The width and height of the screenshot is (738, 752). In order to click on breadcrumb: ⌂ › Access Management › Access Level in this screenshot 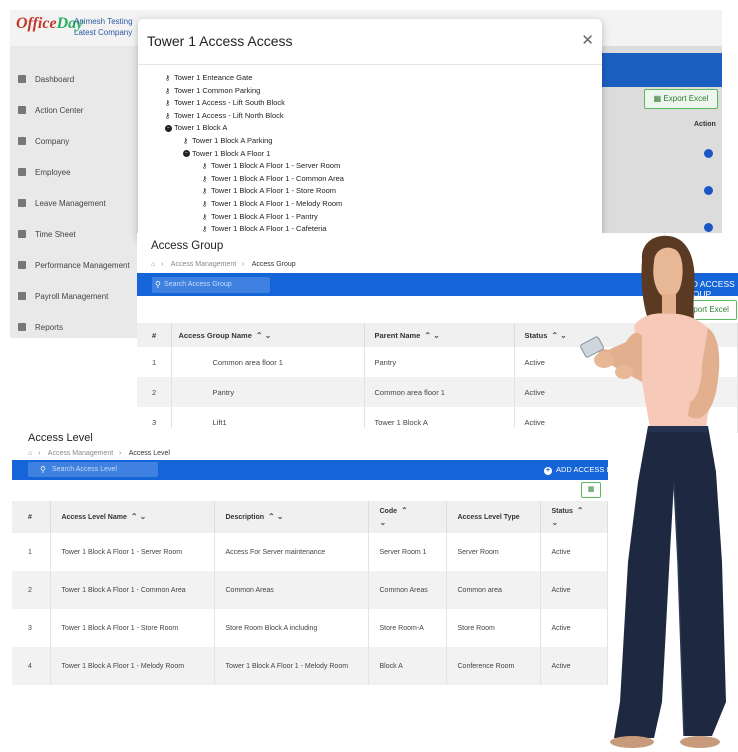, I will do `click(99, 453)`.